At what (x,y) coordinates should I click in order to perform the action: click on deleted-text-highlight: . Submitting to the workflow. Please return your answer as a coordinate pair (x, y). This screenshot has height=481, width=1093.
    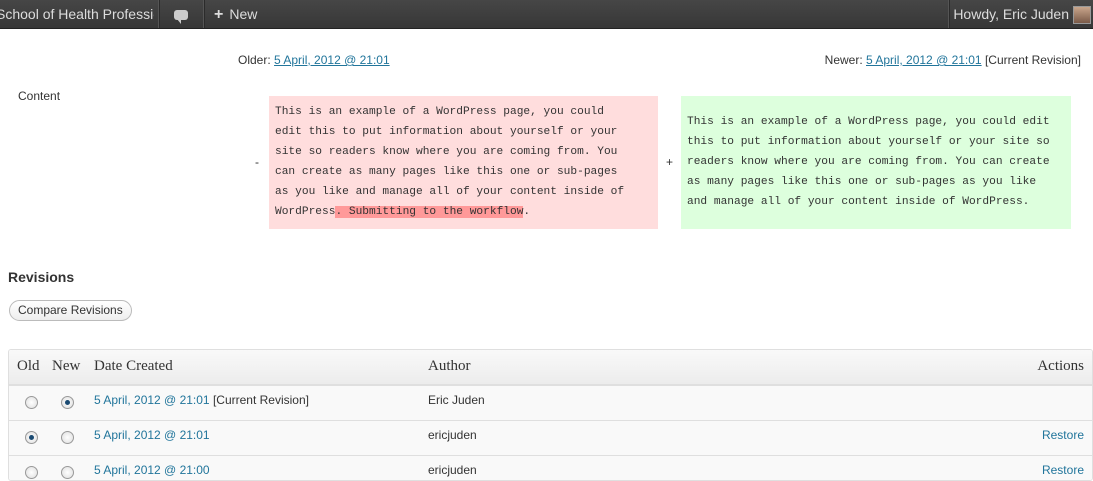
    Looking at the image, I should click on (429, 212).